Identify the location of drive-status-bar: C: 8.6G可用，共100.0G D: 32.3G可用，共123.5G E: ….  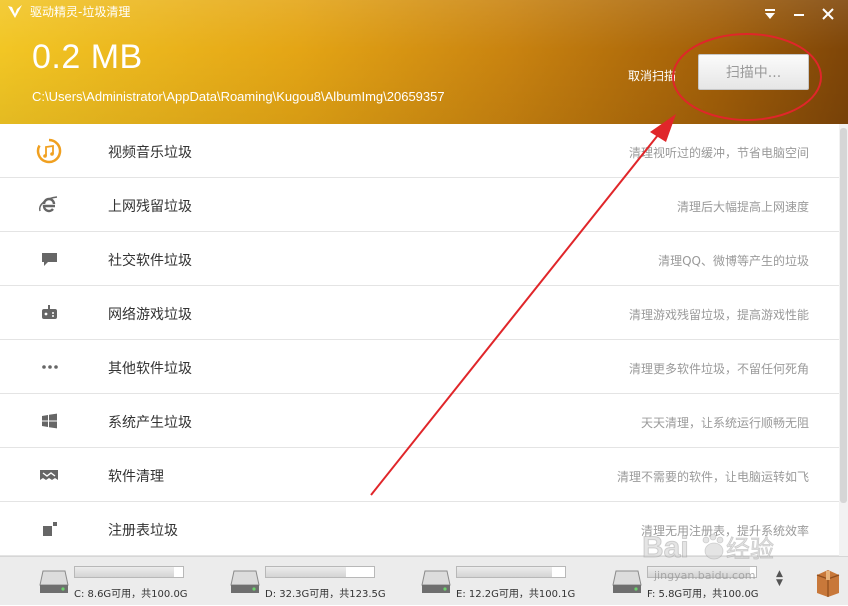
(424, 580).